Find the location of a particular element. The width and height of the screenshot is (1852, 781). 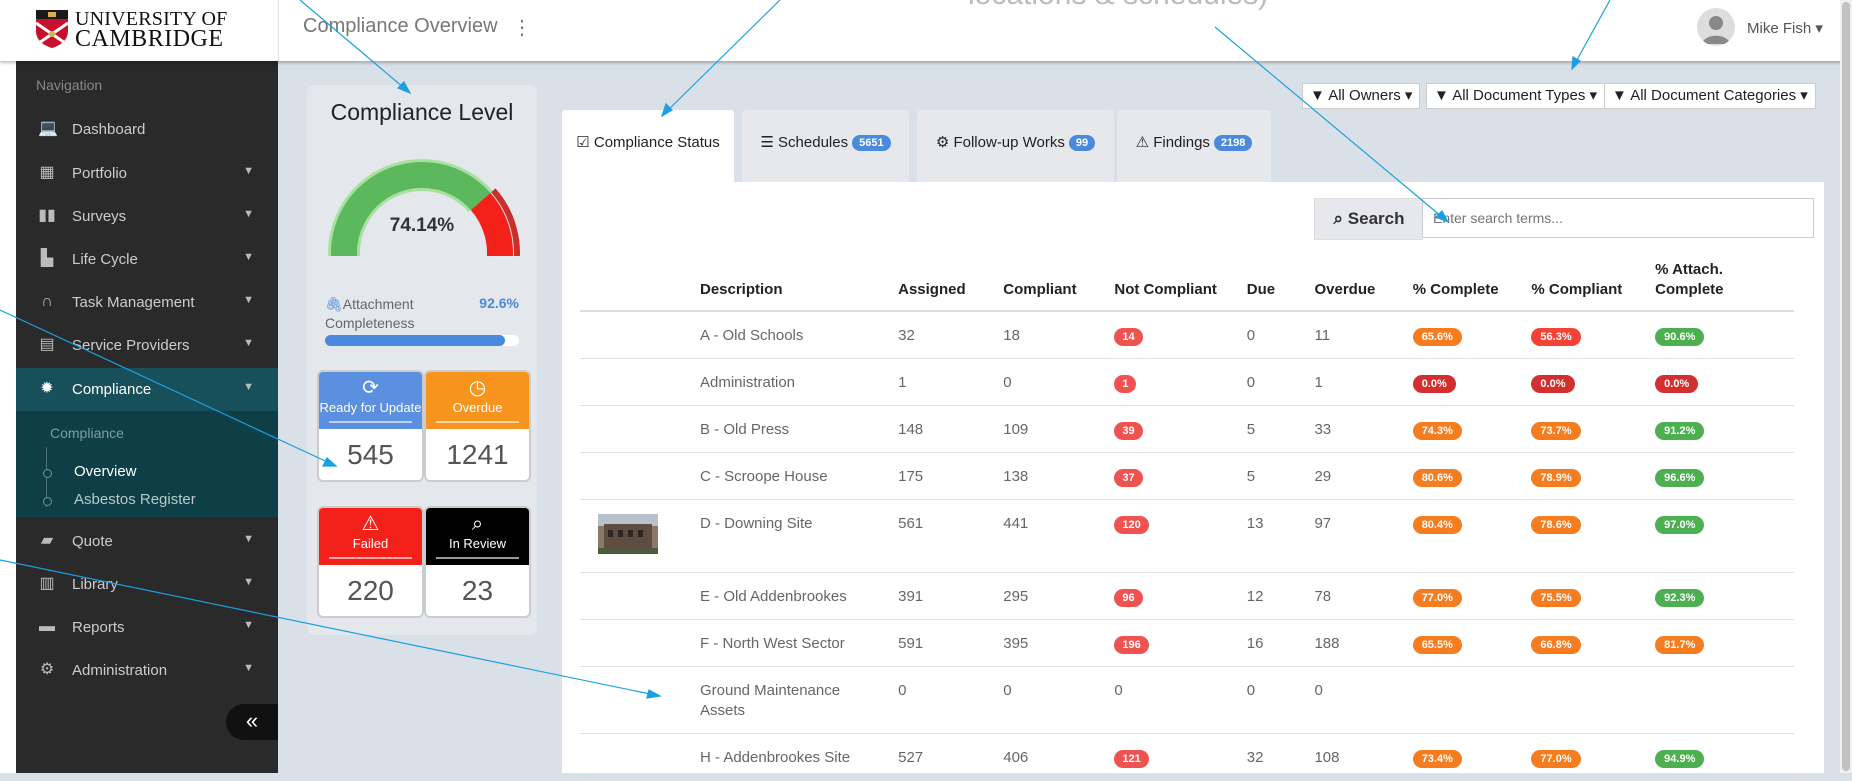

column-header-attach-complete: % Attach. Complete is located at coordinates (1721, 282).